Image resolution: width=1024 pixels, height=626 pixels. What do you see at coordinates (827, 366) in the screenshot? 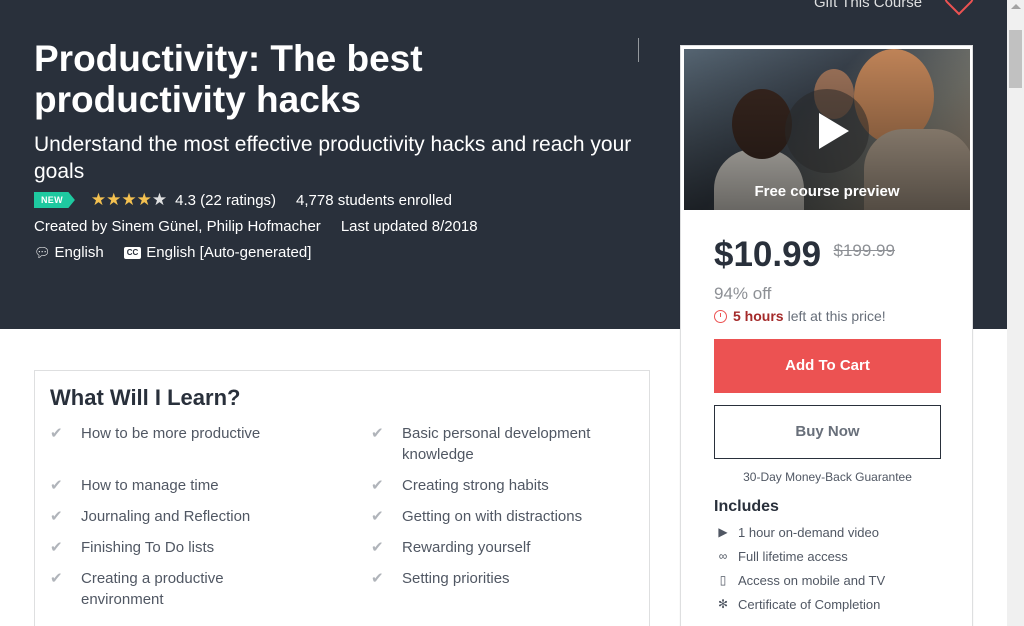
I see `add-to-cart-button: Add To Cart` at bounding box center [827, 366].